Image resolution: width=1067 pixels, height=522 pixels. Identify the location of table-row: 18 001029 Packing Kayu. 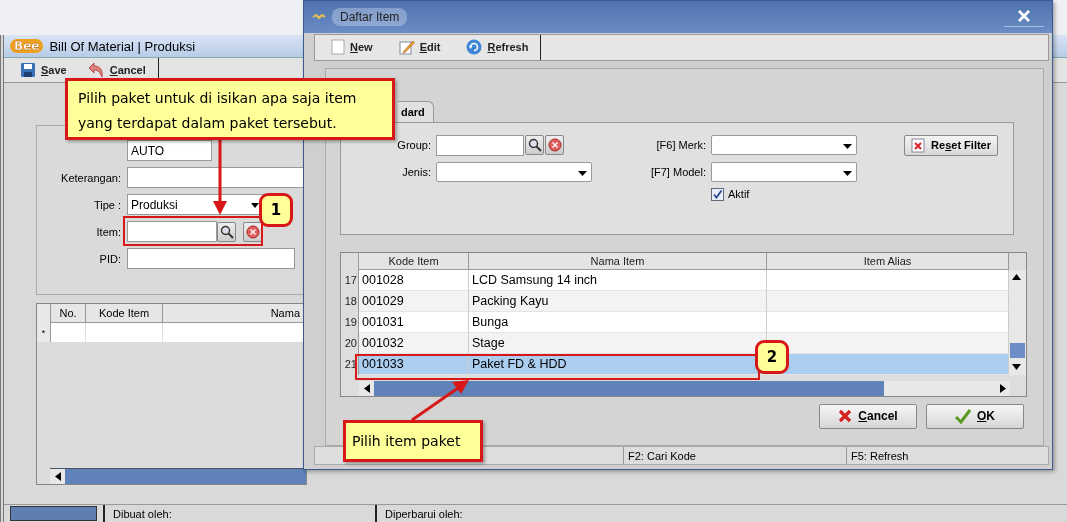
(675, 301).